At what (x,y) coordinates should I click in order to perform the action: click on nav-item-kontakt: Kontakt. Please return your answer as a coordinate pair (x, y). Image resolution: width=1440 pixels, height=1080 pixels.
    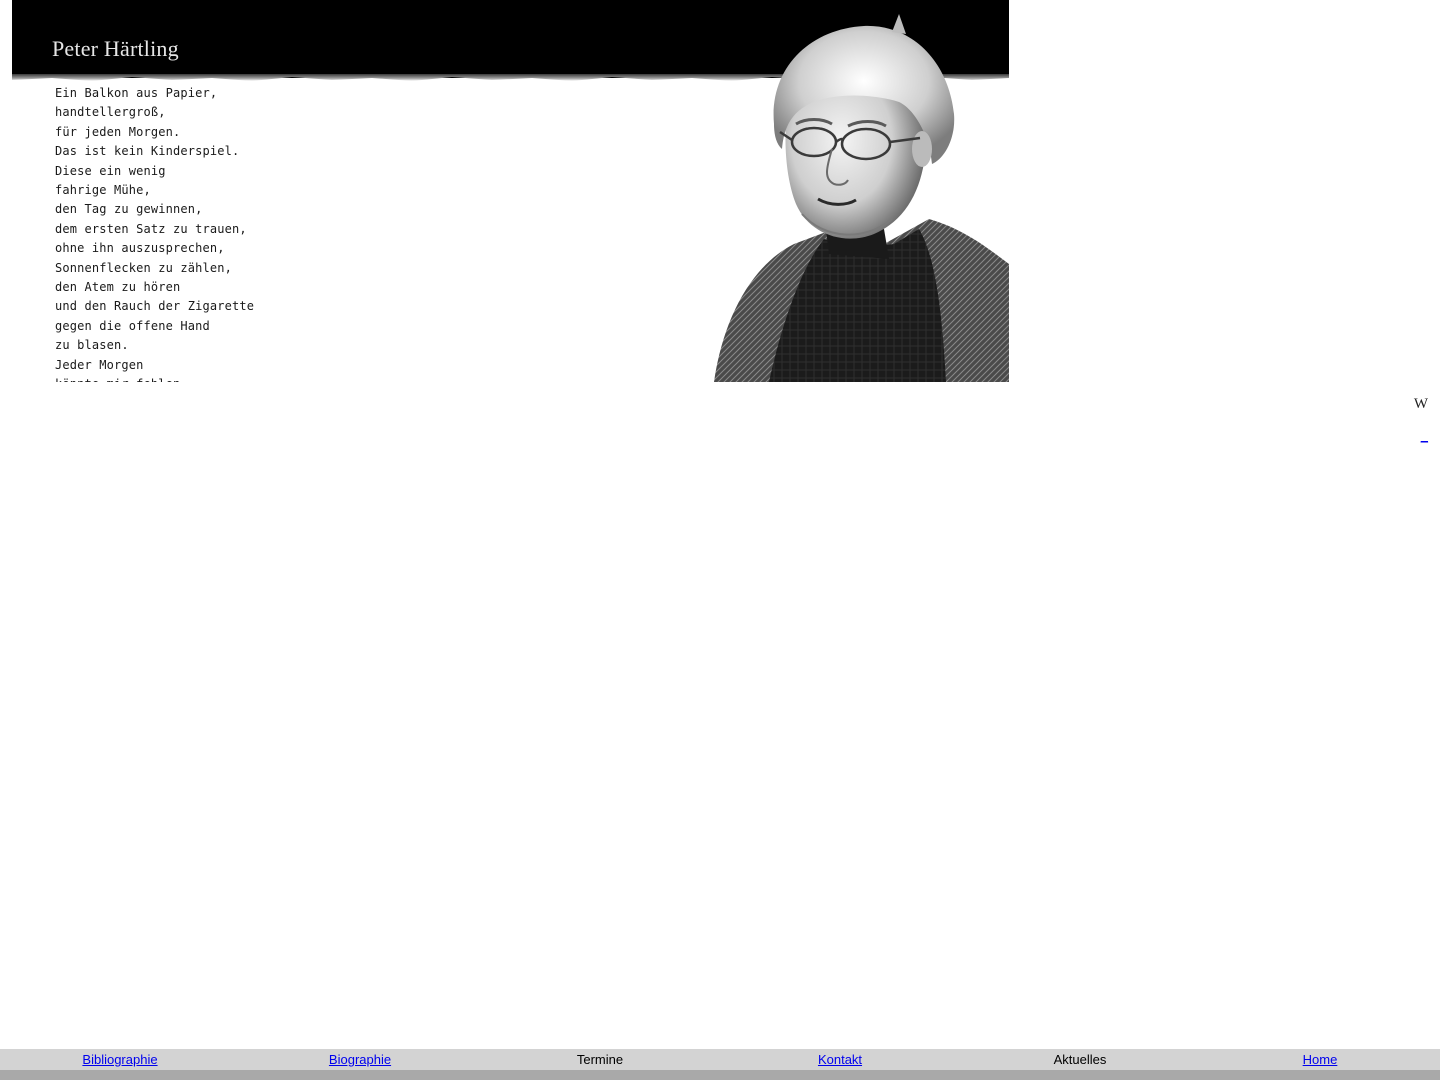
    Looking at the image, I should click on (840, 1059).